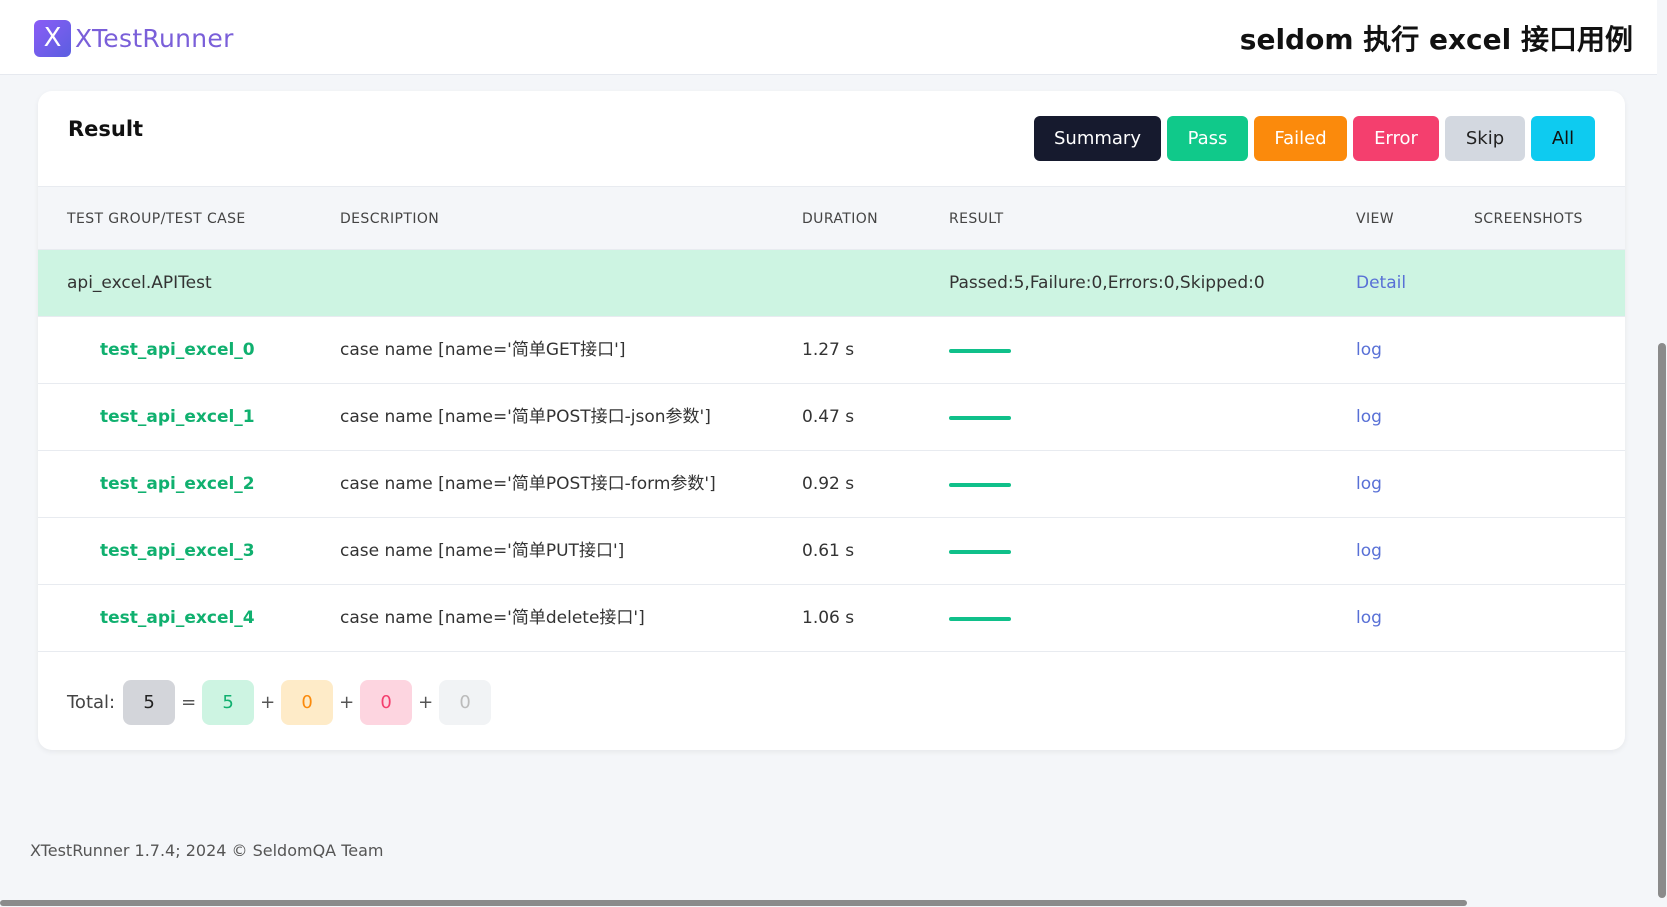 This screenshot has height=907, width=1667. What do you see at coordinates (177, 417) in the screenshot?
I see `case-name: test_api_excel_1` at bounding box center [177, 417].